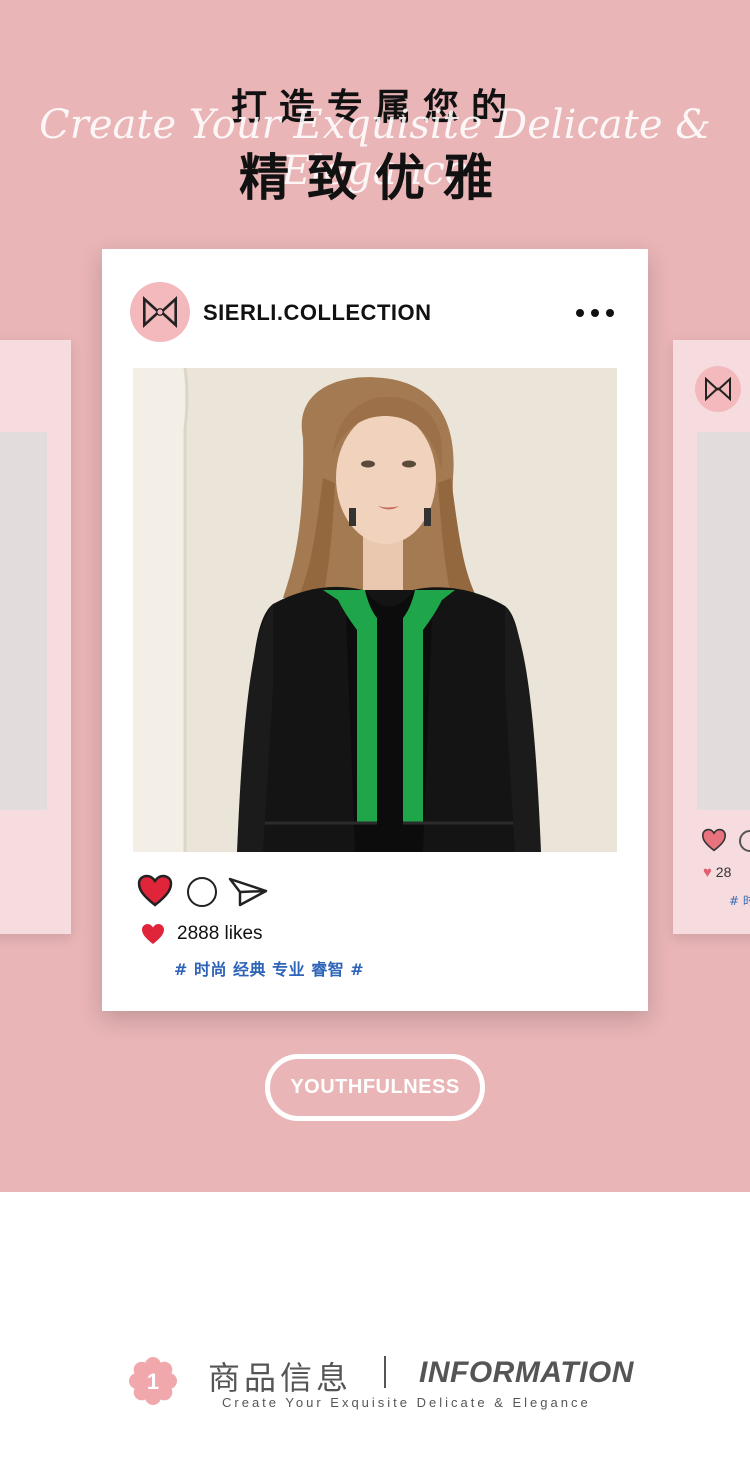  Describe the element at coordinates (717, 872) in the screenshot. I see `side-likes: ♥ 28` at that location.